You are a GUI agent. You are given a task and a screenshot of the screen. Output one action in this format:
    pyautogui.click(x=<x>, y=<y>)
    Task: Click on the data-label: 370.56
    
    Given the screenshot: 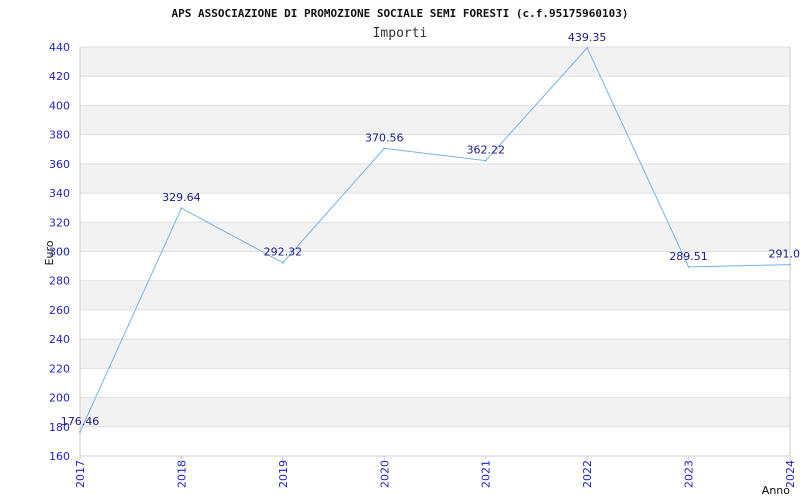 What is the action you would take?
    pyautogui.click(x=384, y=137)
    